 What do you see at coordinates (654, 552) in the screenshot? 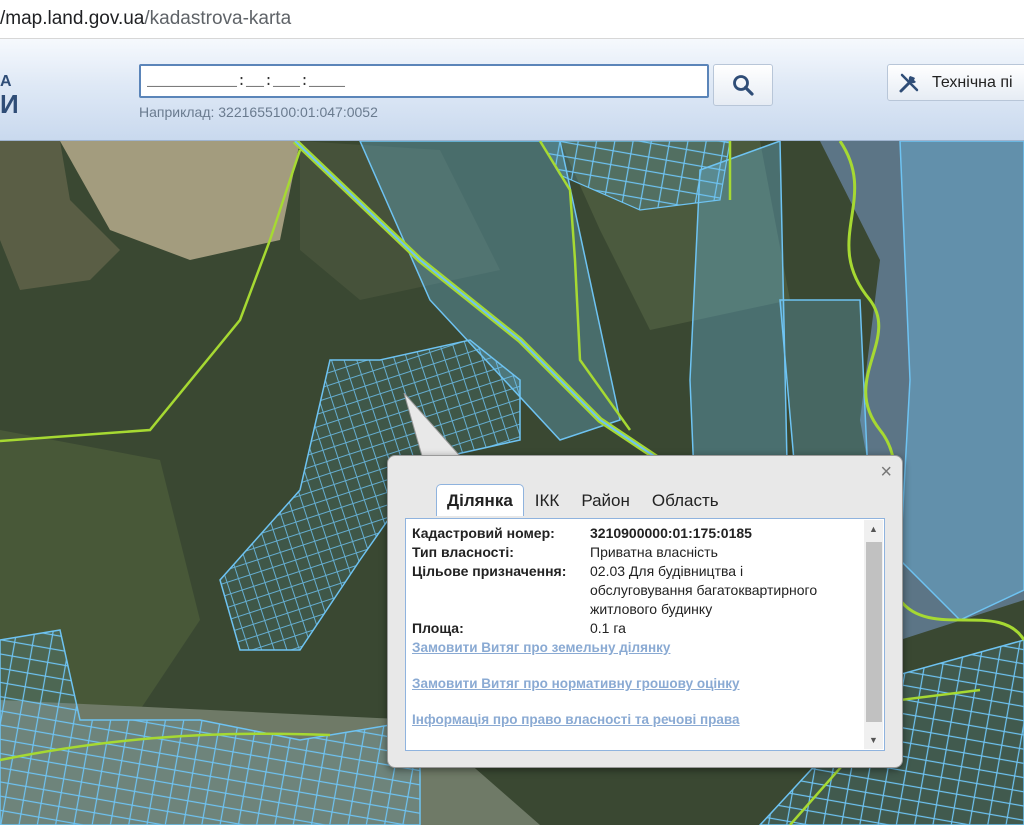
I see `ownership-type-value: Приватна власність` at bounding box center [654, 552].